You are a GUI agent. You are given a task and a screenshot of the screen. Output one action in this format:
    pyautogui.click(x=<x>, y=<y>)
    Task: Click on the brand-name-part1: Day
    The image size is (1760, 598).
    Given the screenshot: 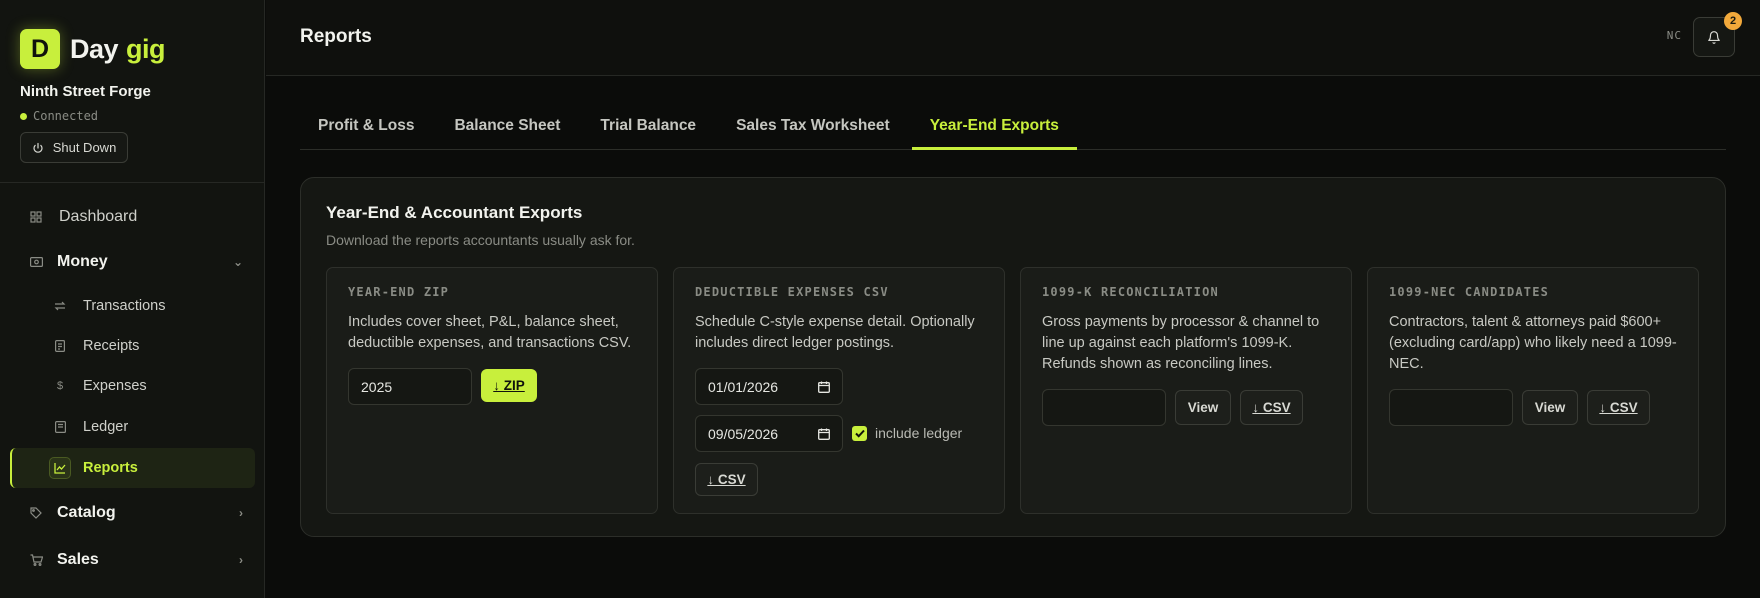 What is the action you would take?
    pyautogui.click(x=94, y=48)
    